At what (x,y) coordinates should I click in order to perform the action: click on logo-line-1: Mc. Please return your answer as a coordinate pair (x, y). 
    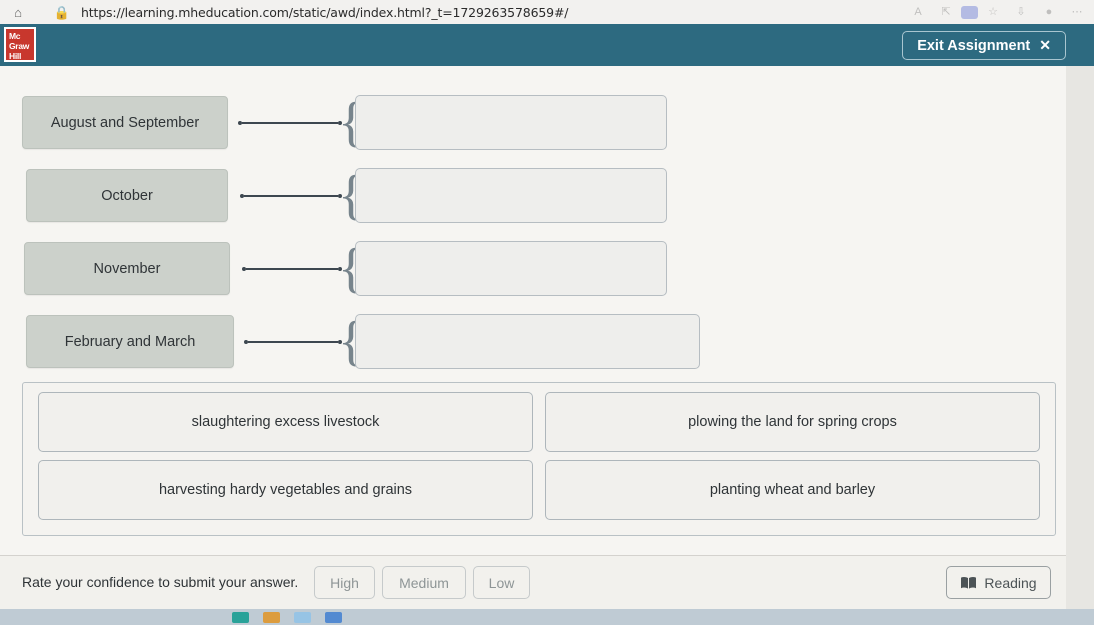
    Looking at the image, I should click on (15, 36).